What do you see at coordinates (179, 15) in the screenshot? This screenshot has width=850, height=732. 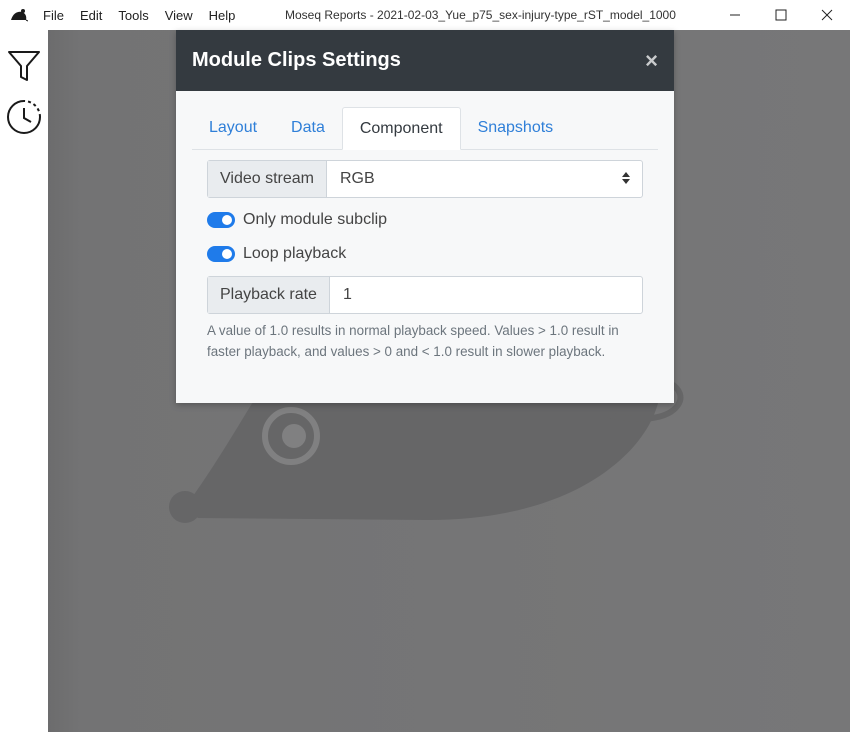 I see `menu-view: View` at bounding box center [179, 15].